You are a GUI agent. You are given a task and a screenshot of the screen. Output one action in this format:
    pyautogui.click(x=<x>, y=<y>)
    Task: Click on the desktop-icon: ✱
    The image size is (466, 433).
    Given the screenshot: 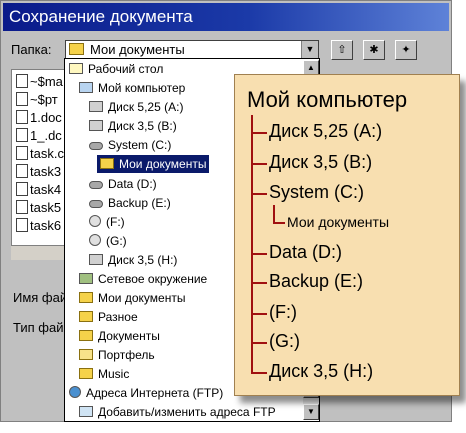 What is the action you would take?
    pyautogui.click(x=374, y=50)
    